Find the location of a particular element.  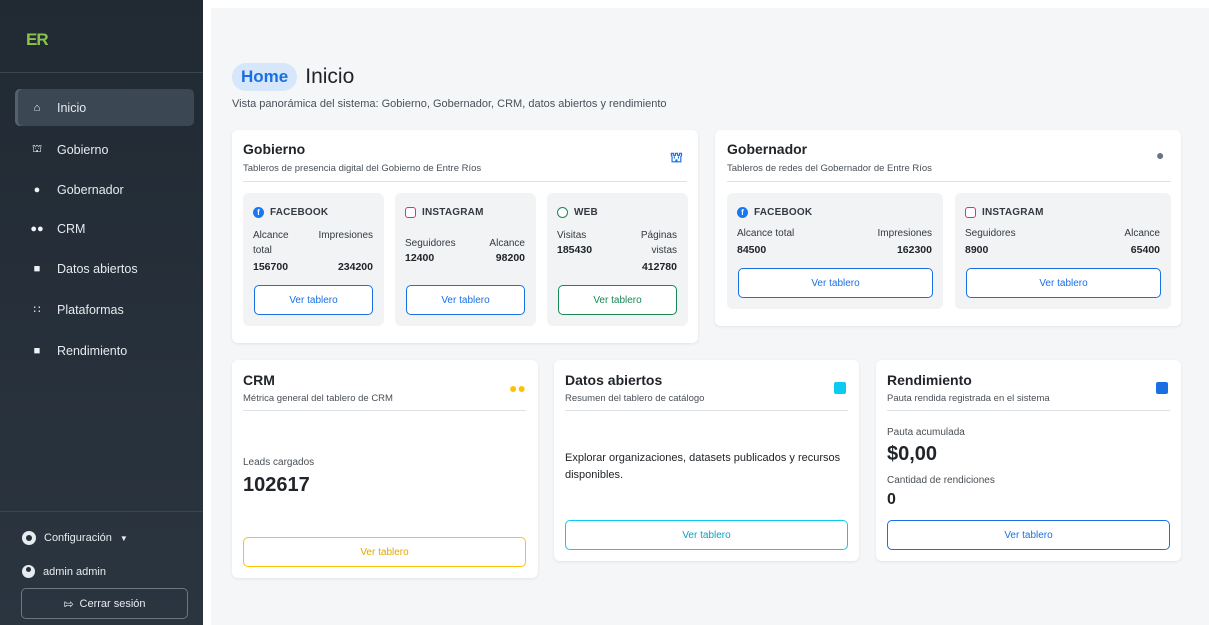

metric-value: 12400 is located at coordinates (420, 258).